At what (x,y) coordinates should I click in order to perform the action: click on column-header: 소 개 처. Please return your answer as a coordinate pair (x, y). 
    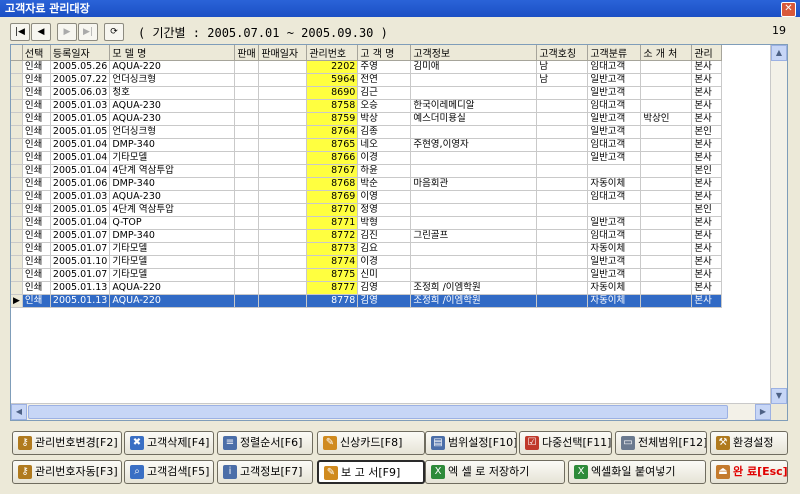
    Looking at the image, I should click on (666, 53).